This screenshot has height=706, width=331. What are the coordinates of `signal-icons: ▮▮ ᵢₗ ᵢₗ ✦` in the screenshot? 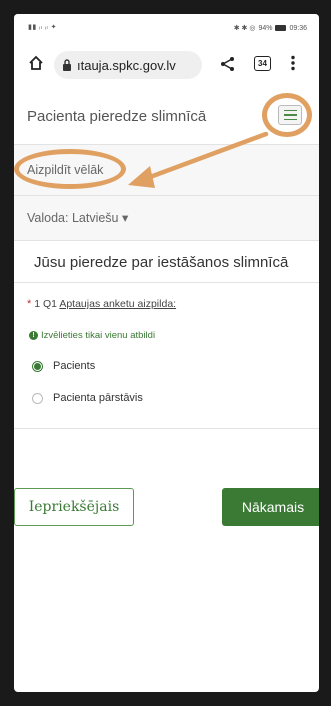 It's located at (42, 27).